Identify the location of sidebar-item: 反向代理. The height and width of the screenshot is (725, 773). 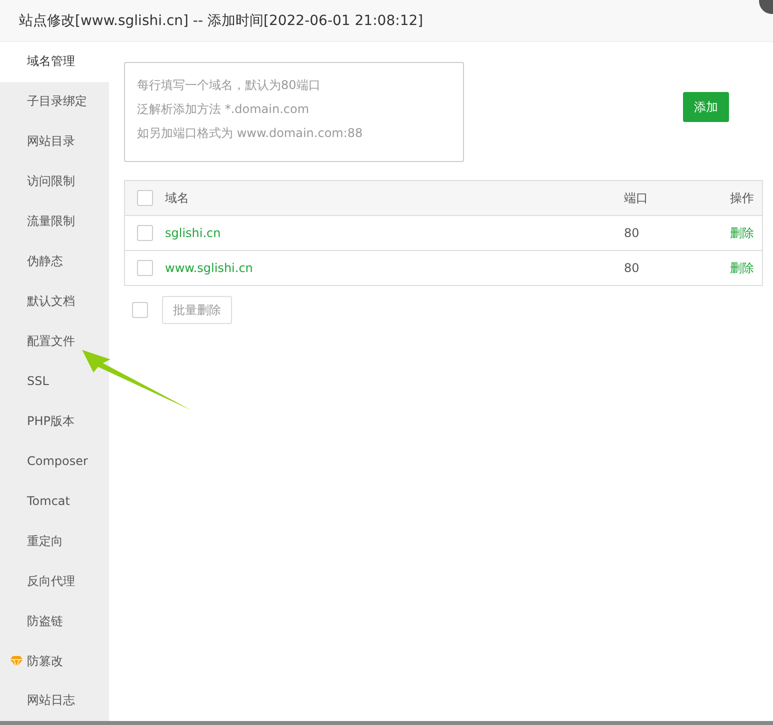
(54, 581).